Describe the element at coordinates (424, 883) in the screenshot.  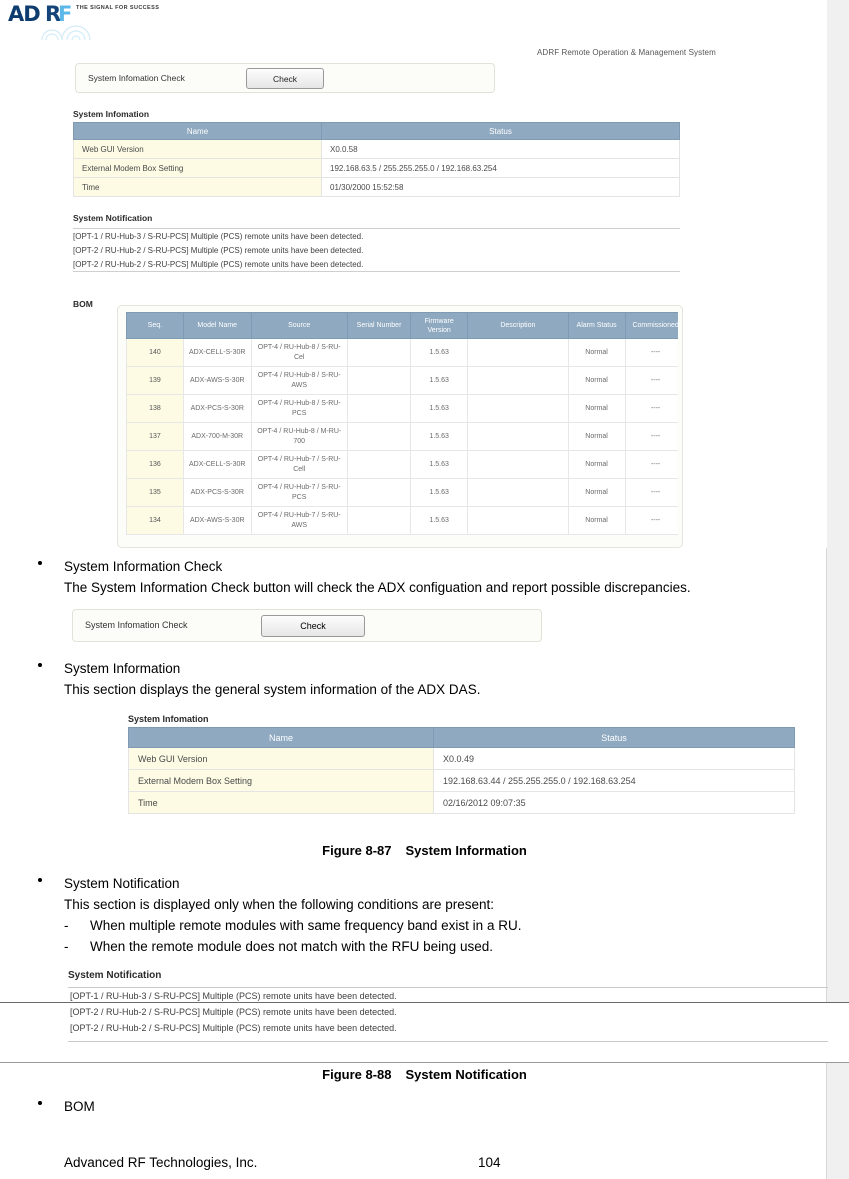
I see `bullet-system-notification: System Notification` at that location.